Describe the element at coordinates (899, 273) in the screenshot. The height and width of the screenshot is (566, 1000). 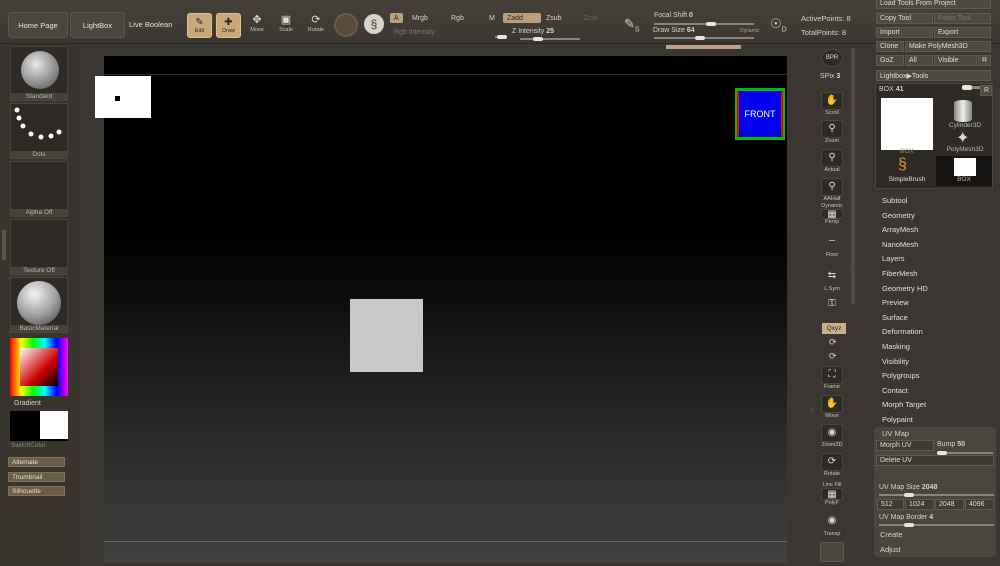
I see `menu-fibermesh: FiberMesh` at that location.